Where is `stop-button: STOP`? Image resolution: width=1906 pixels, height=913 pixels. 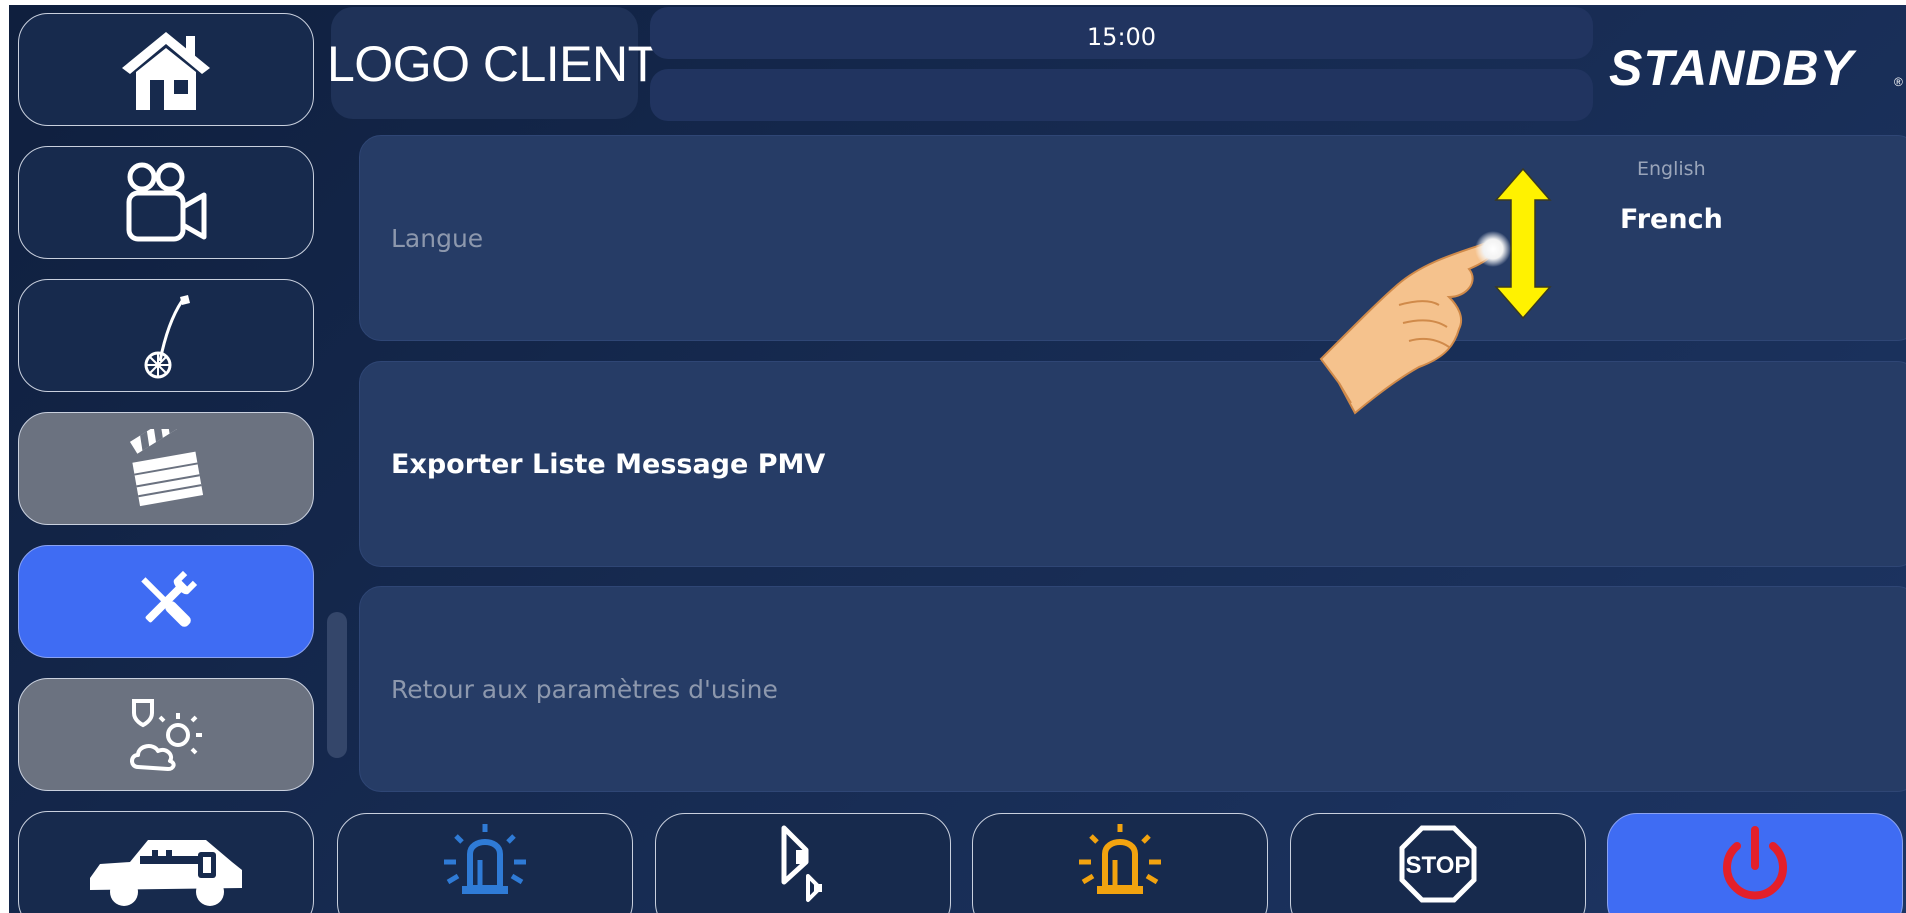
stop-button: STOP is located at coordinates (1438, 863).